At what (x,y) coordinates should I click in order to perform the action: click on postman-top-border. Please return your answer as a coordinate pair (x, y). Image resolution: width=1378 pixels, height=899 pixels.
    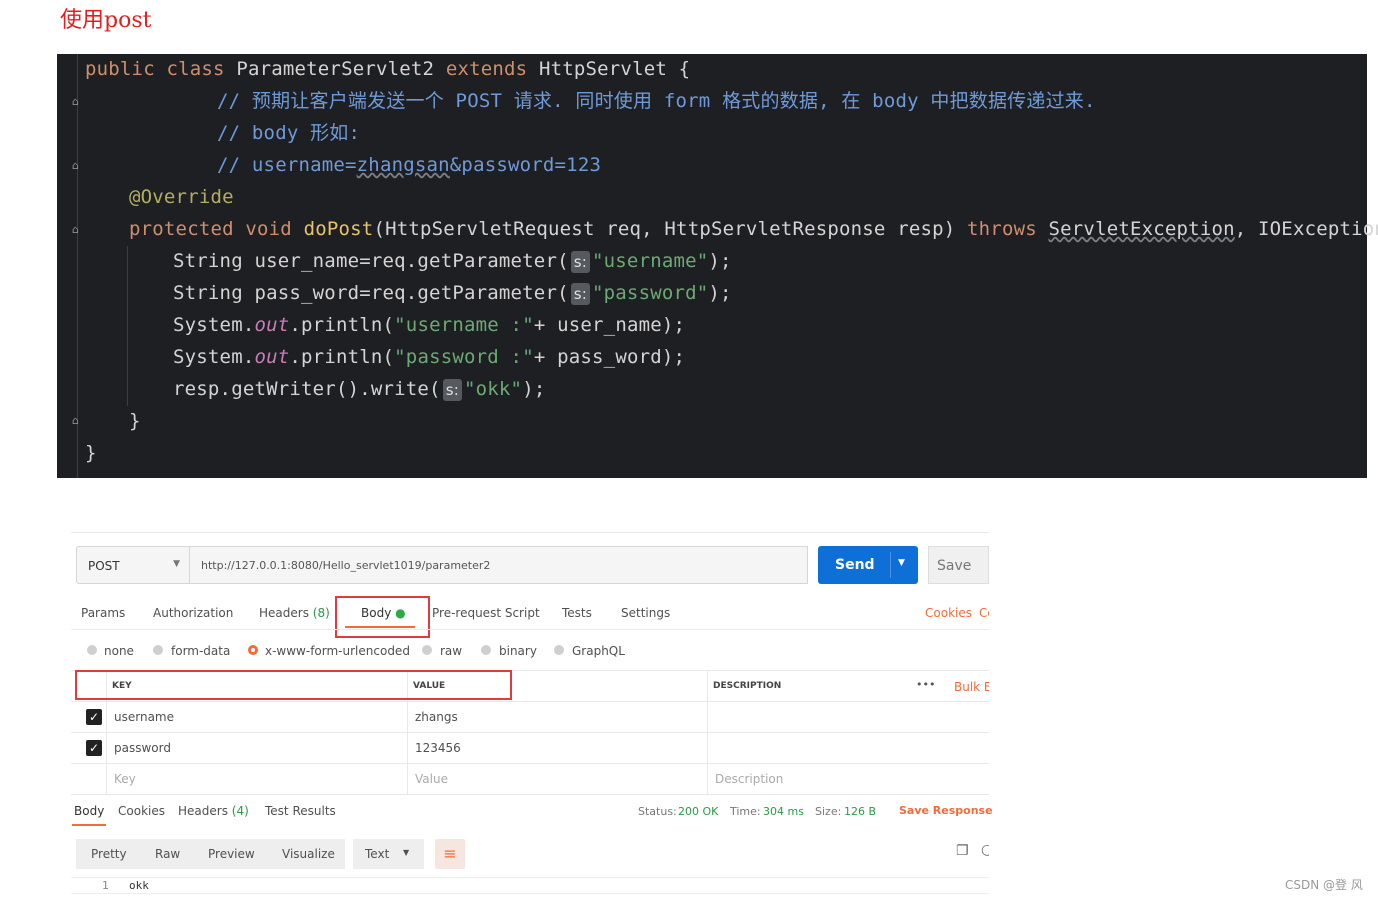
    Looking at the image, I should click on (530, 532).